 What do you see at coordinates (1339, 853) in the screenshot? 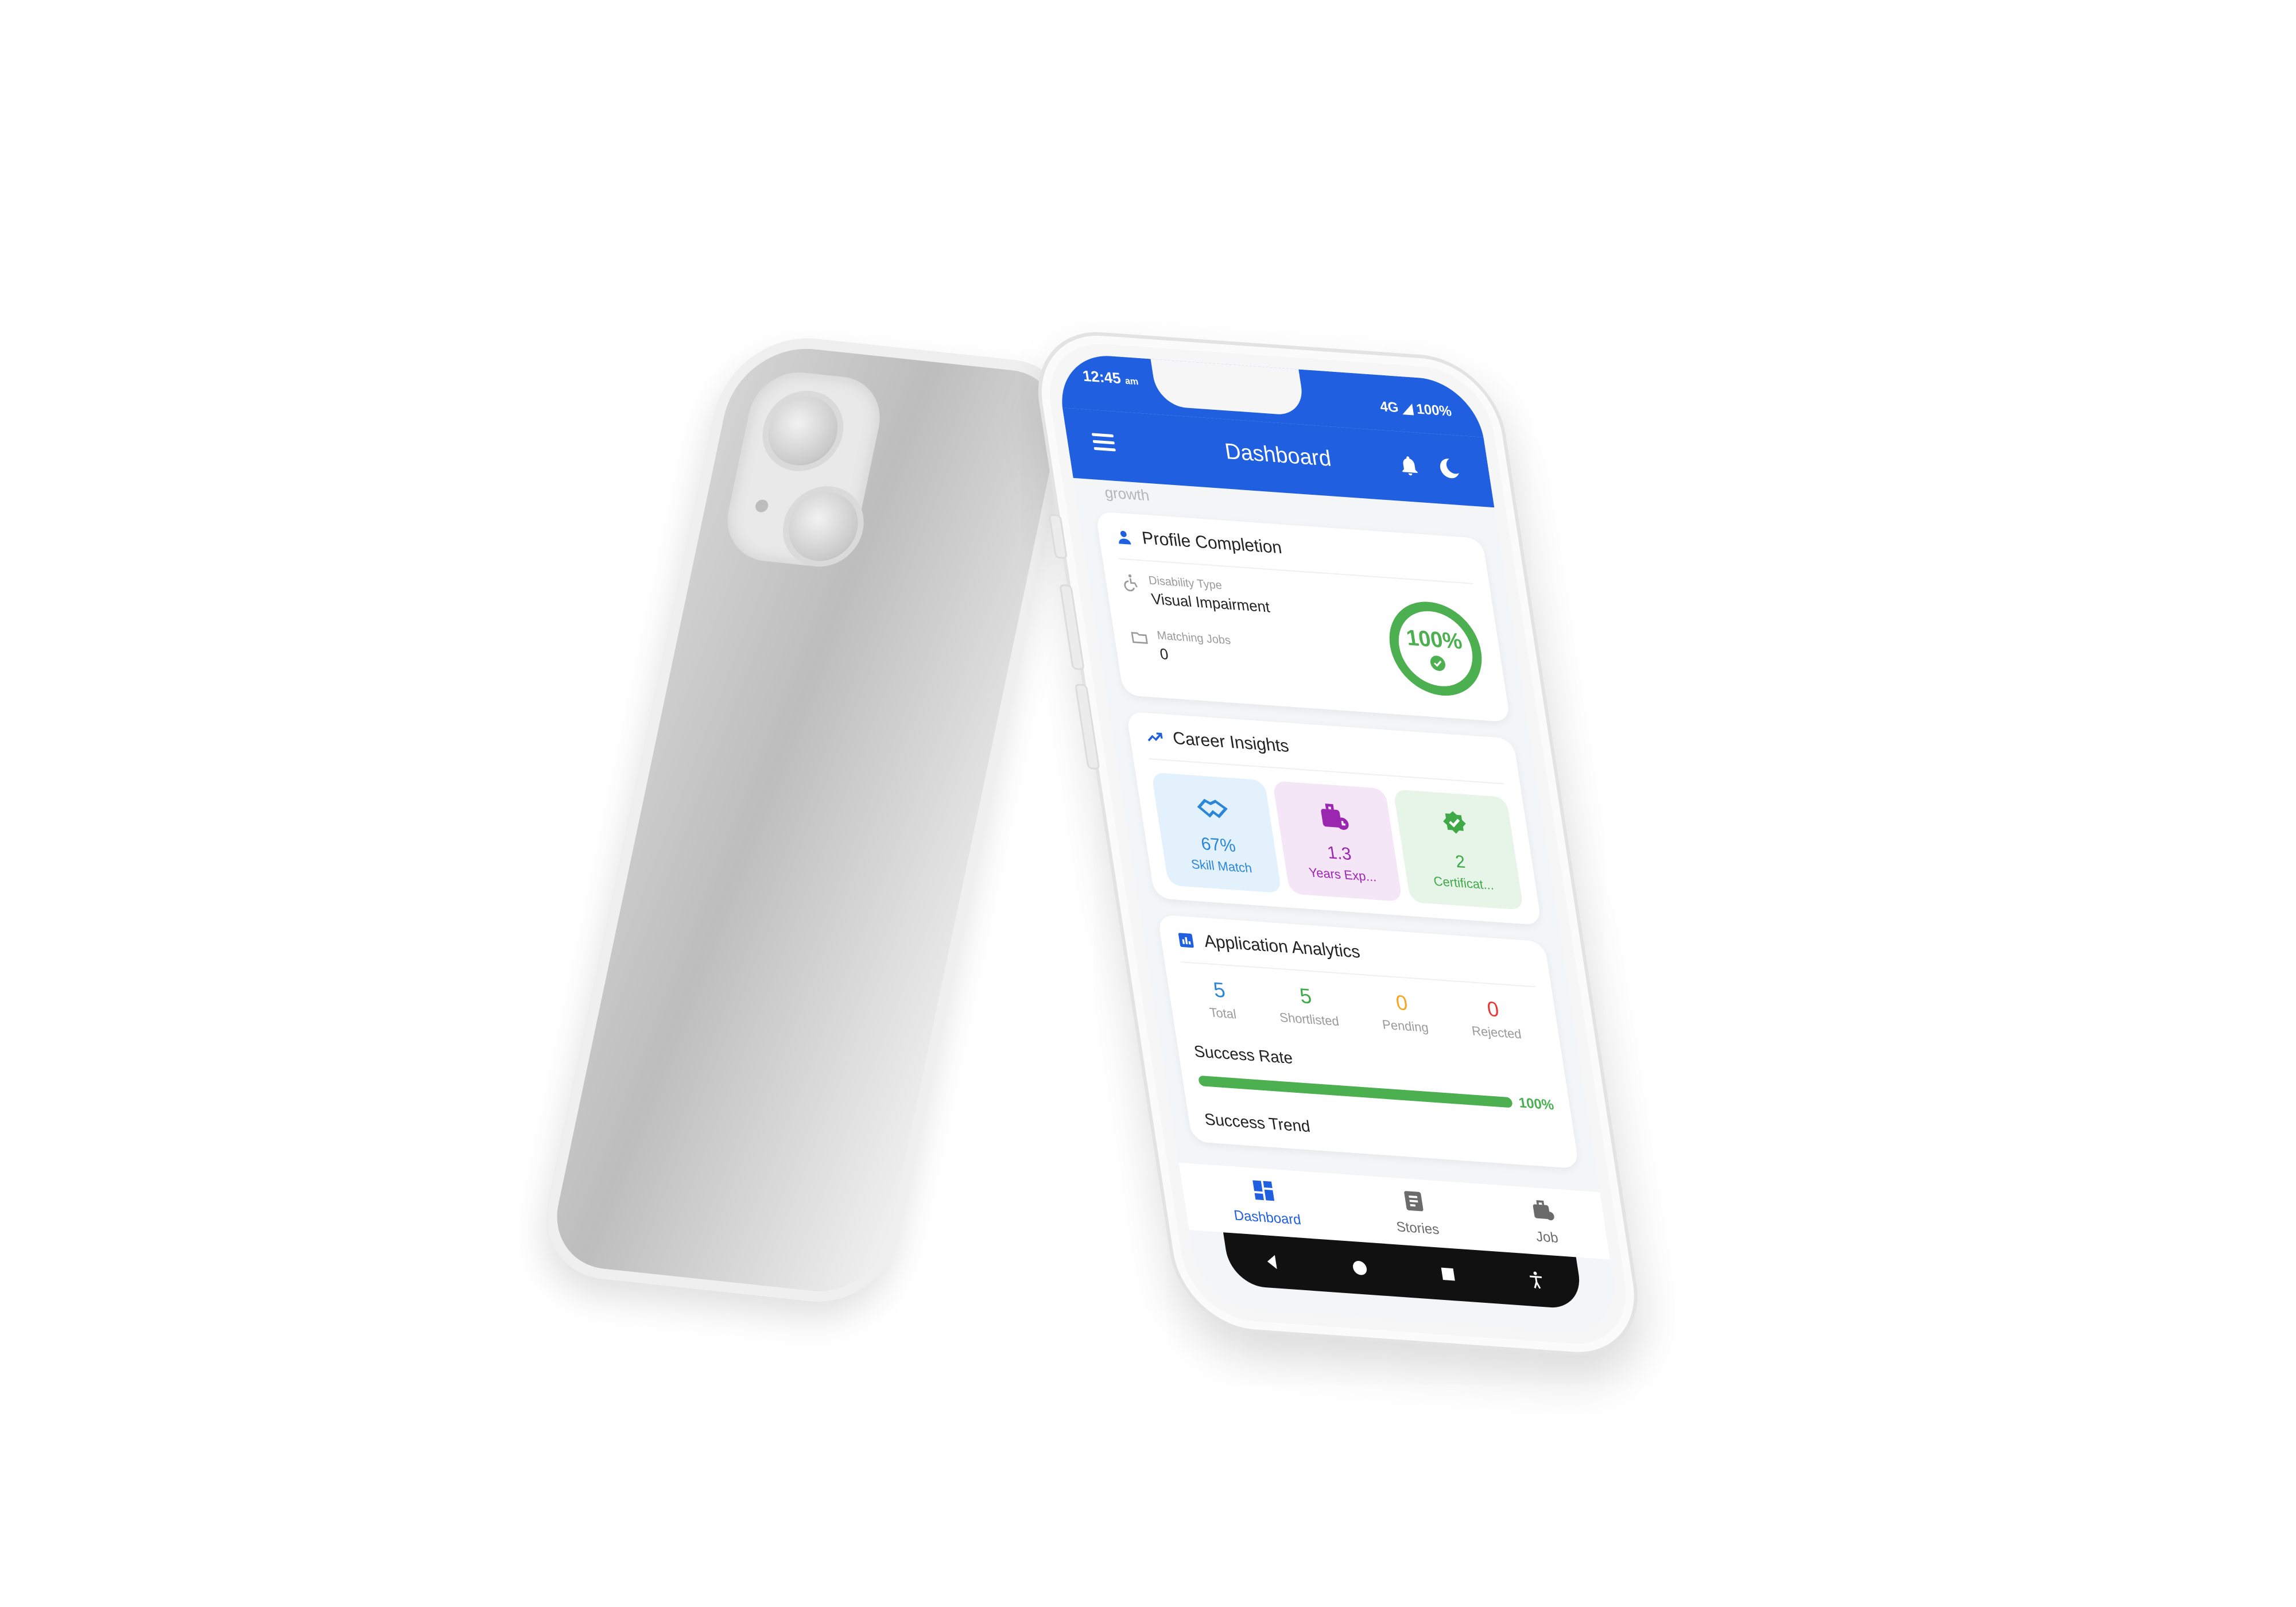
I see `insight-value: 1.3` at bounding box center [1339, 853].